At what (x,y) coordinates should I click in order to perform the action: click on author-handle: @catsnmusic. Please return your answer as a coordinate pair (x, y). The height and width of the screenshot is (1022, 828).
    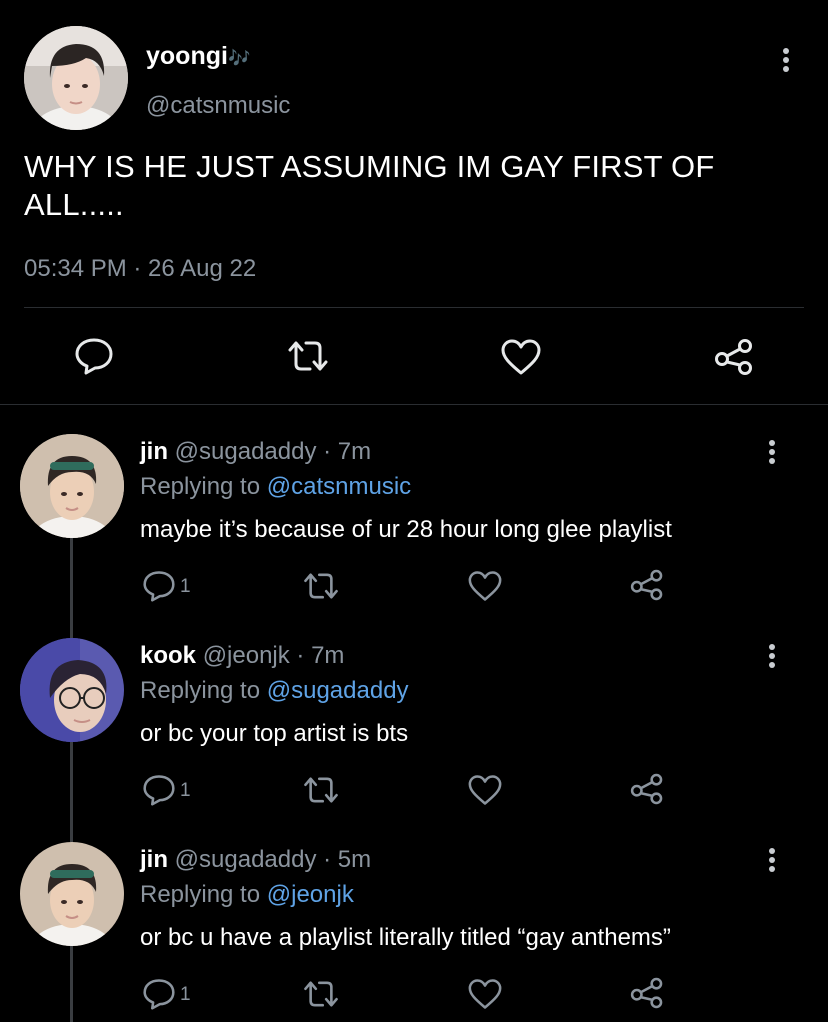
    Looking at the image, I should click on (218, 106).